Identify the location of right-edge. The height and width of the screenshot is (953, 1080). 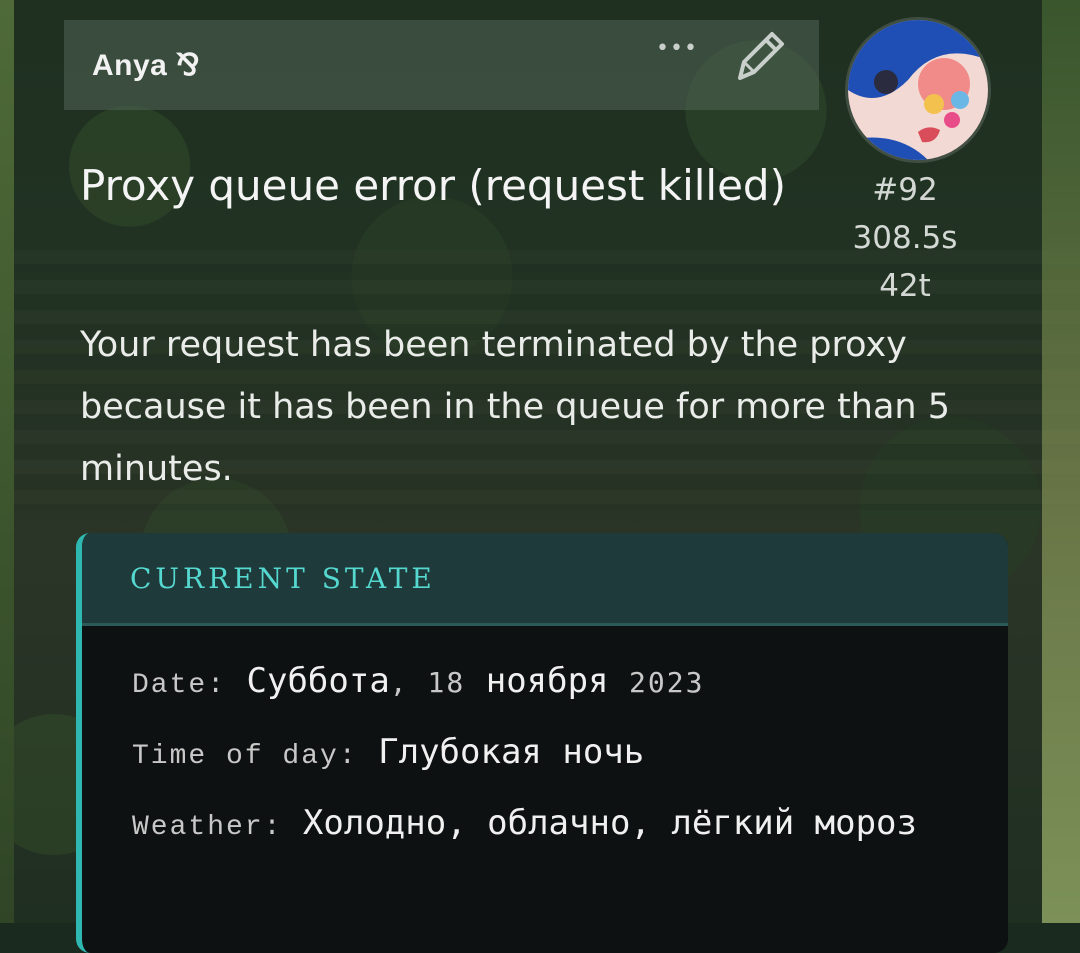
(1061, 461).